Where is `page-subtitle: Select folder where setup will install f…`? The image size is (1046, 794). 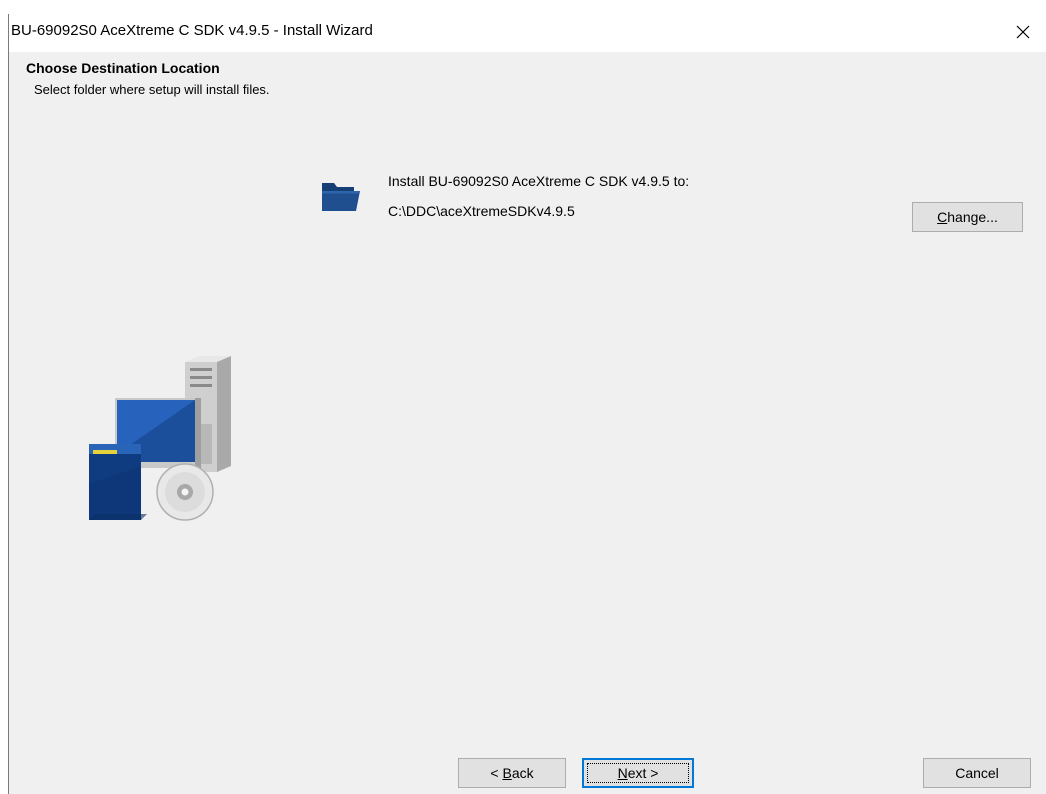
page-subtitle: Select folder where setup will install f… is located at coordinates (152, 89).